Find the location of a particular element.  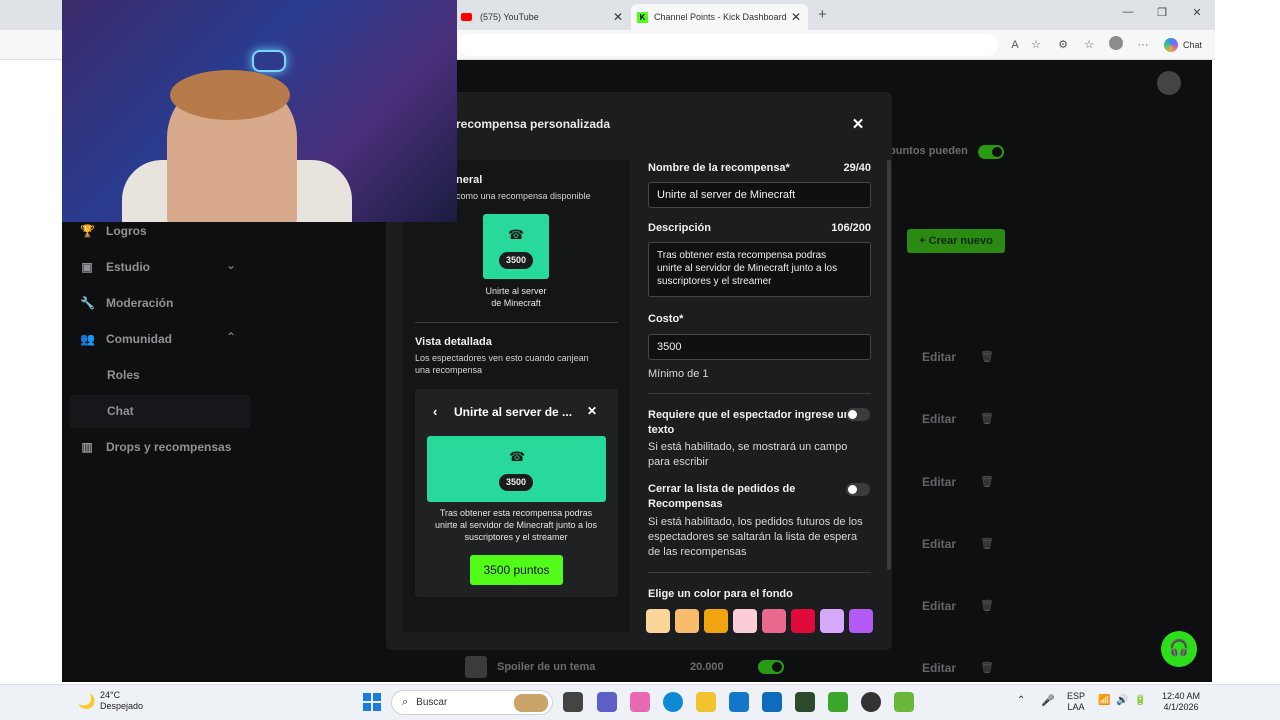

create-new-button: + Crear nuevo is located at coordinates (956, 241).